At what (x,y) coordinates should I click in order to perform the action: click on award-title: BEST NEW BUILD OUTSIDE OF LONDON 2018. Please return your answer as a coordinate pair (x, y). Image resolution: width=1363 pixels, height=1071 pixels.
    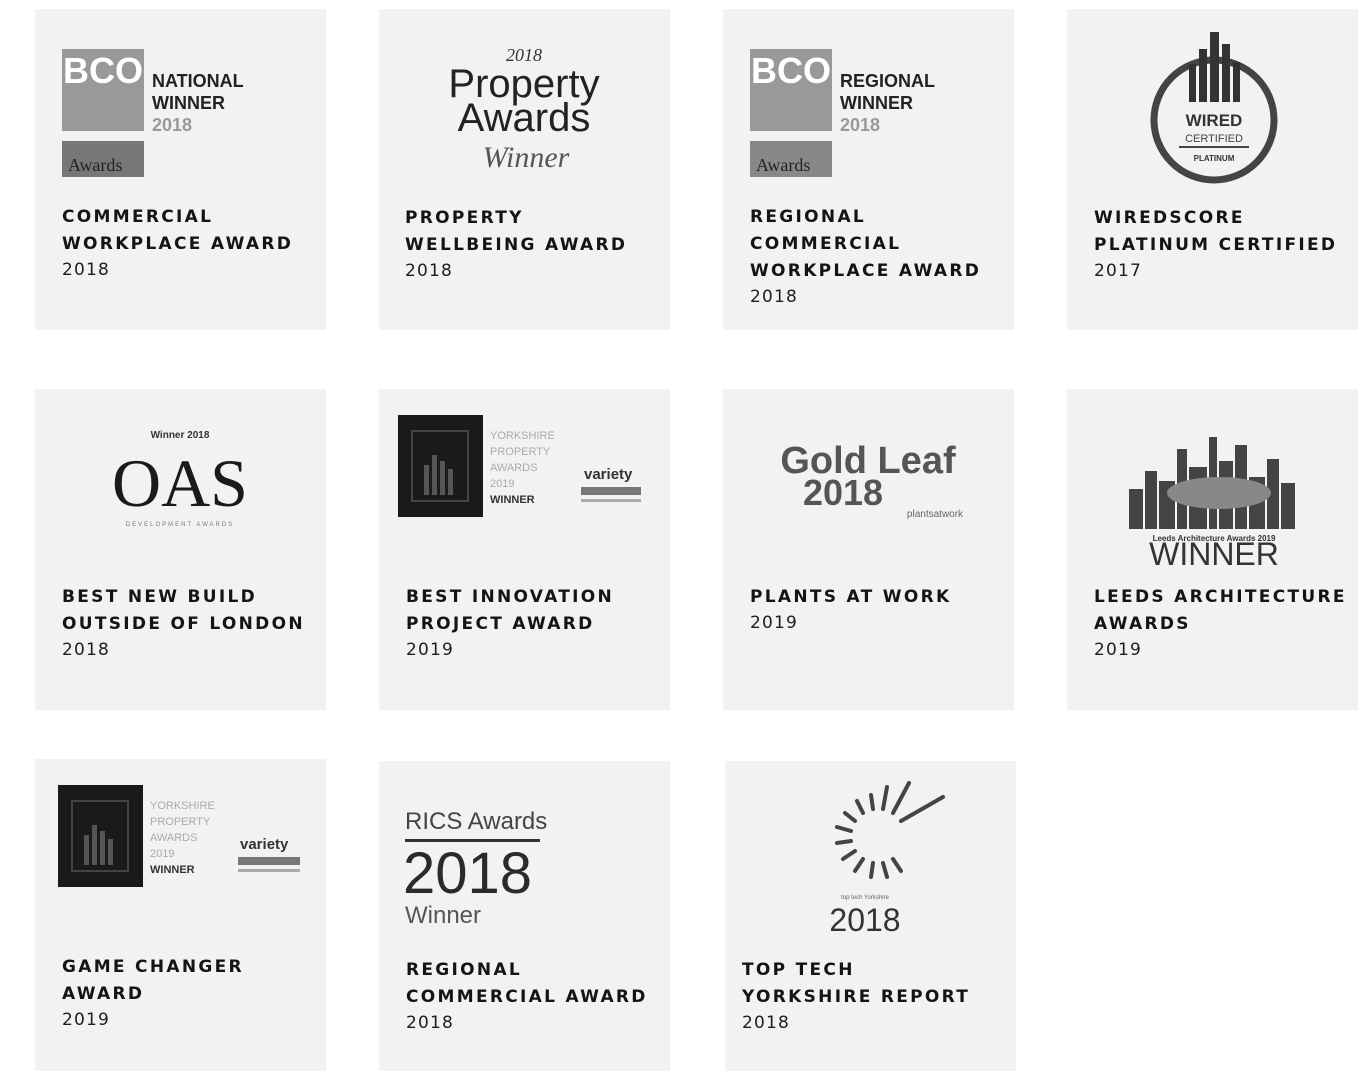
    Looking at the image, I should click on (183, 623).